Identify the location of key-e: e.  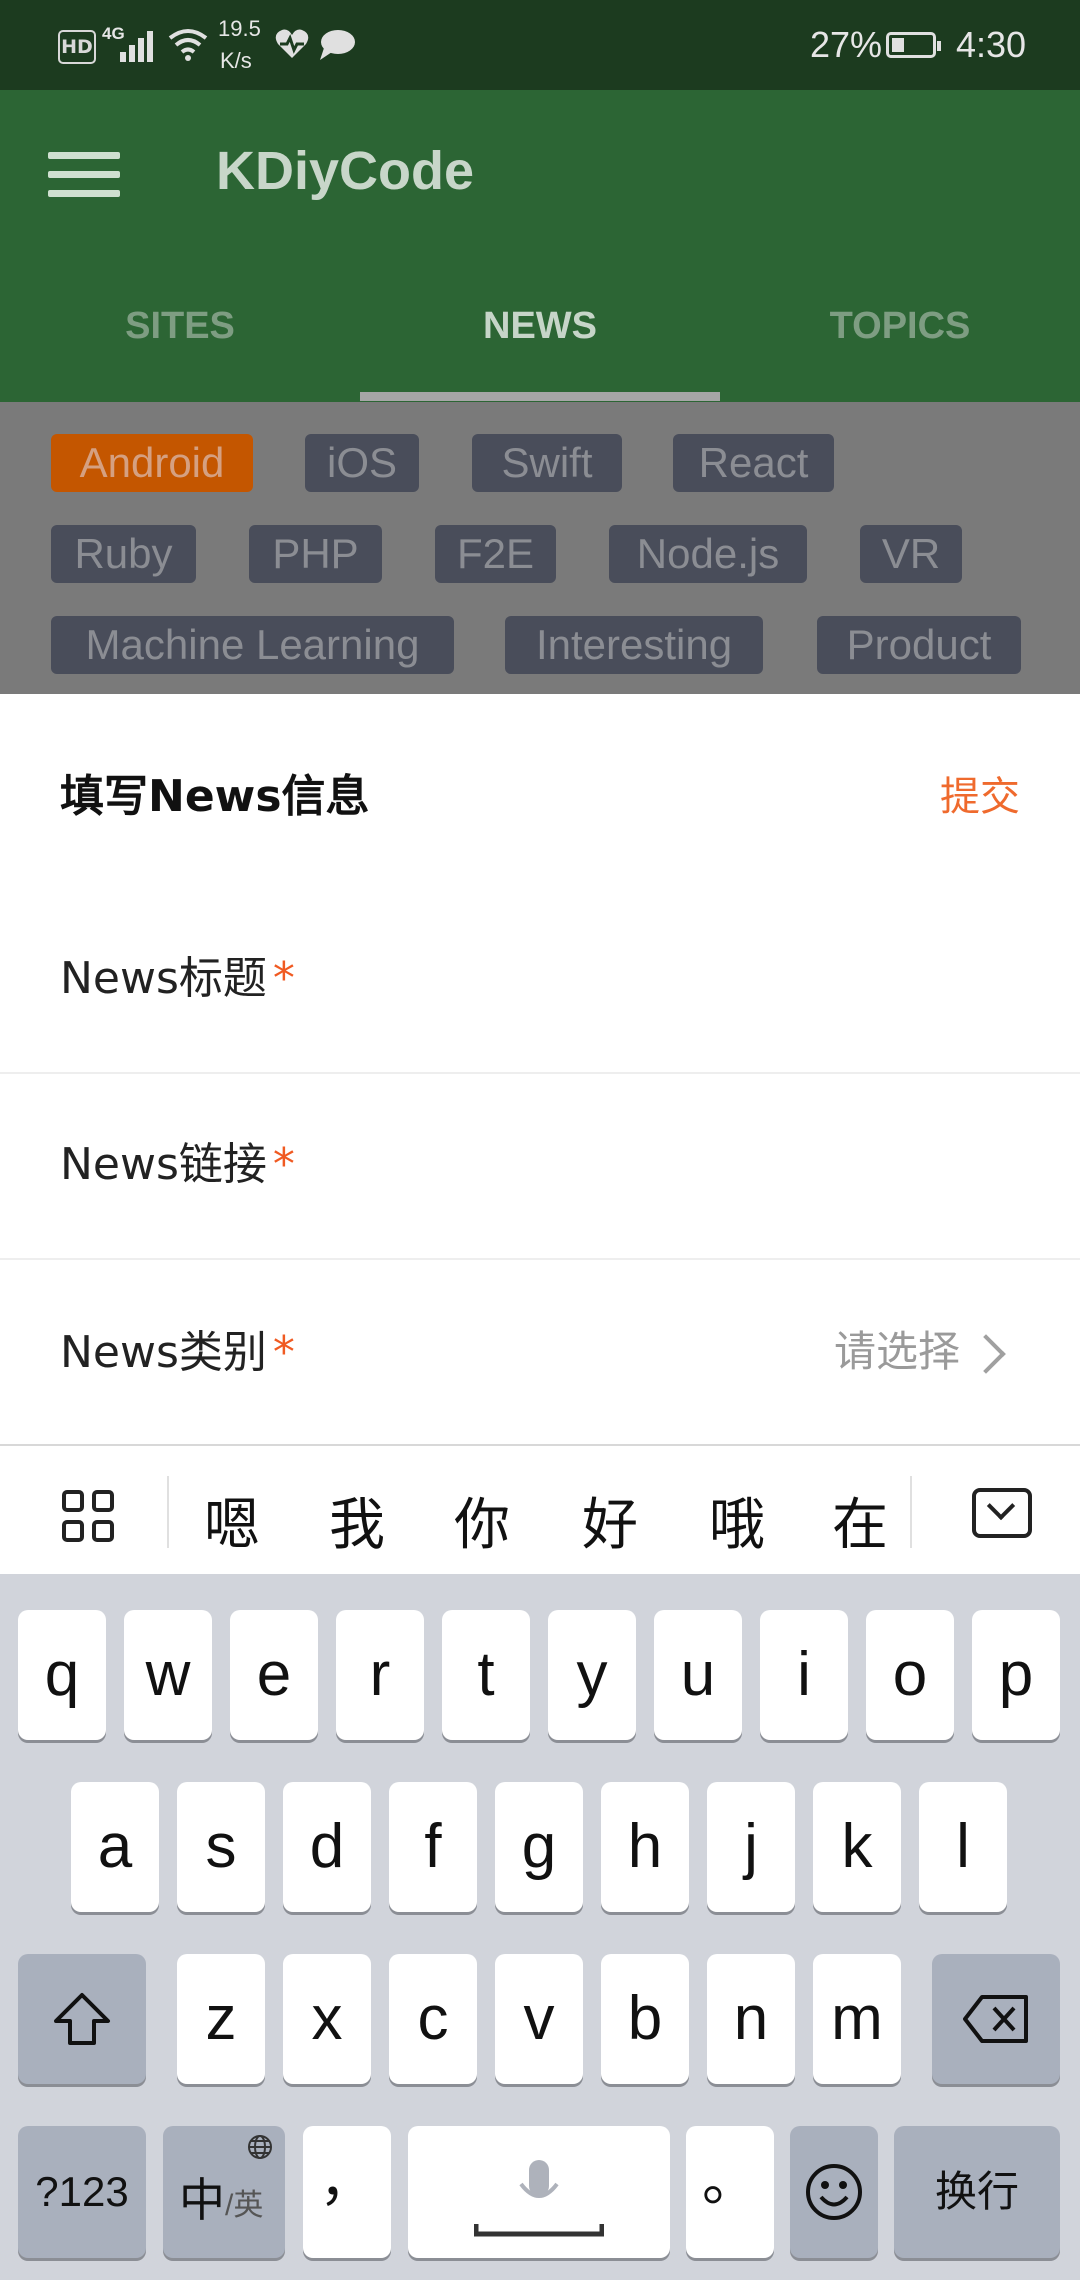
(274, 1675).